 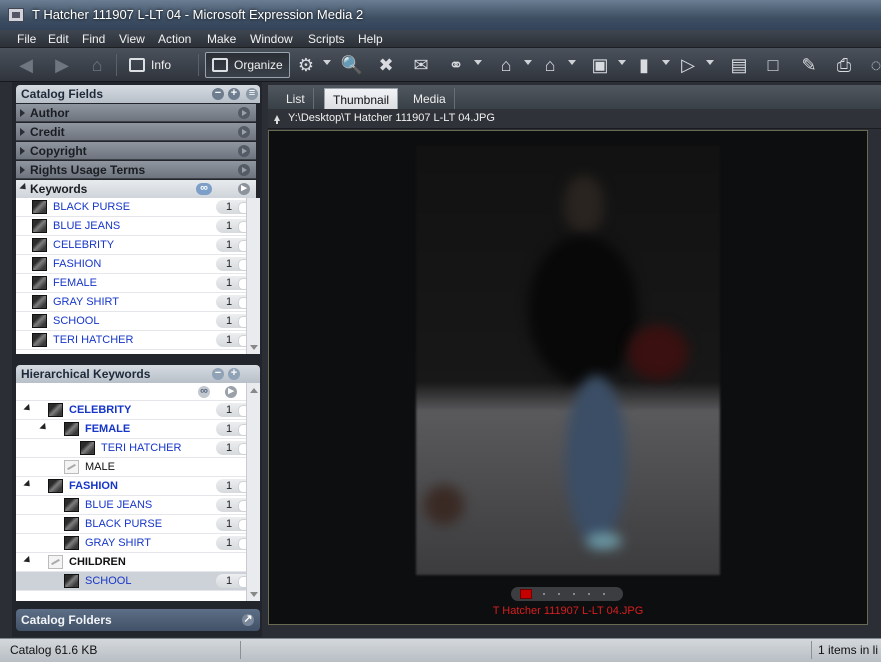 What do you see at coordinates (252, 94) in the screenshot?
I see `panel-options-icon: ≡` at bounding box center [252, 94].